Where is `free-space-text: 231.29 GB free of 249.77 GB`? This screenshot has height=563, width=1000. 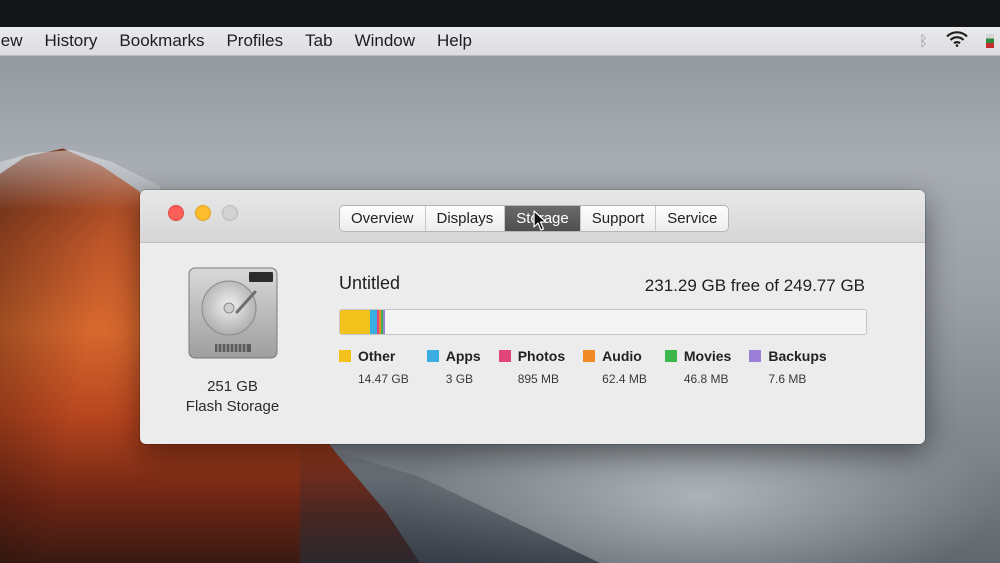
free-space-text: 231.29 GB free of 249.77 GB is located at coordinates (754, 285).